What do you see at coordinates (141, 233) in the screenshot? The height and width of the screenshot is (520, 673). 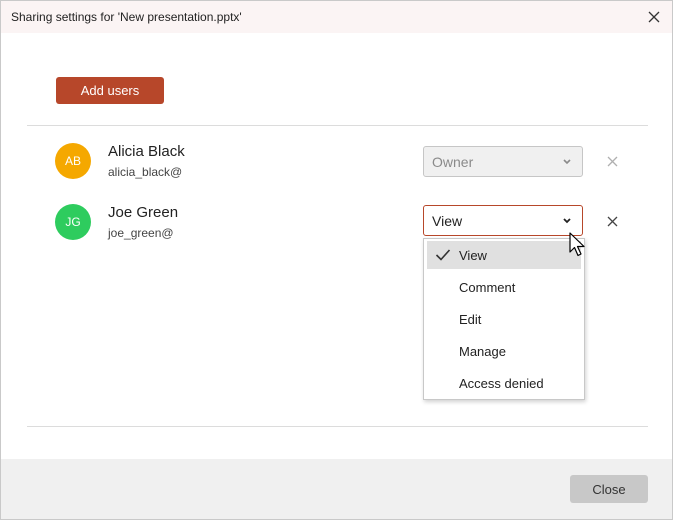 I see `user-email: joe_green@` at bounding box center [141, 233].